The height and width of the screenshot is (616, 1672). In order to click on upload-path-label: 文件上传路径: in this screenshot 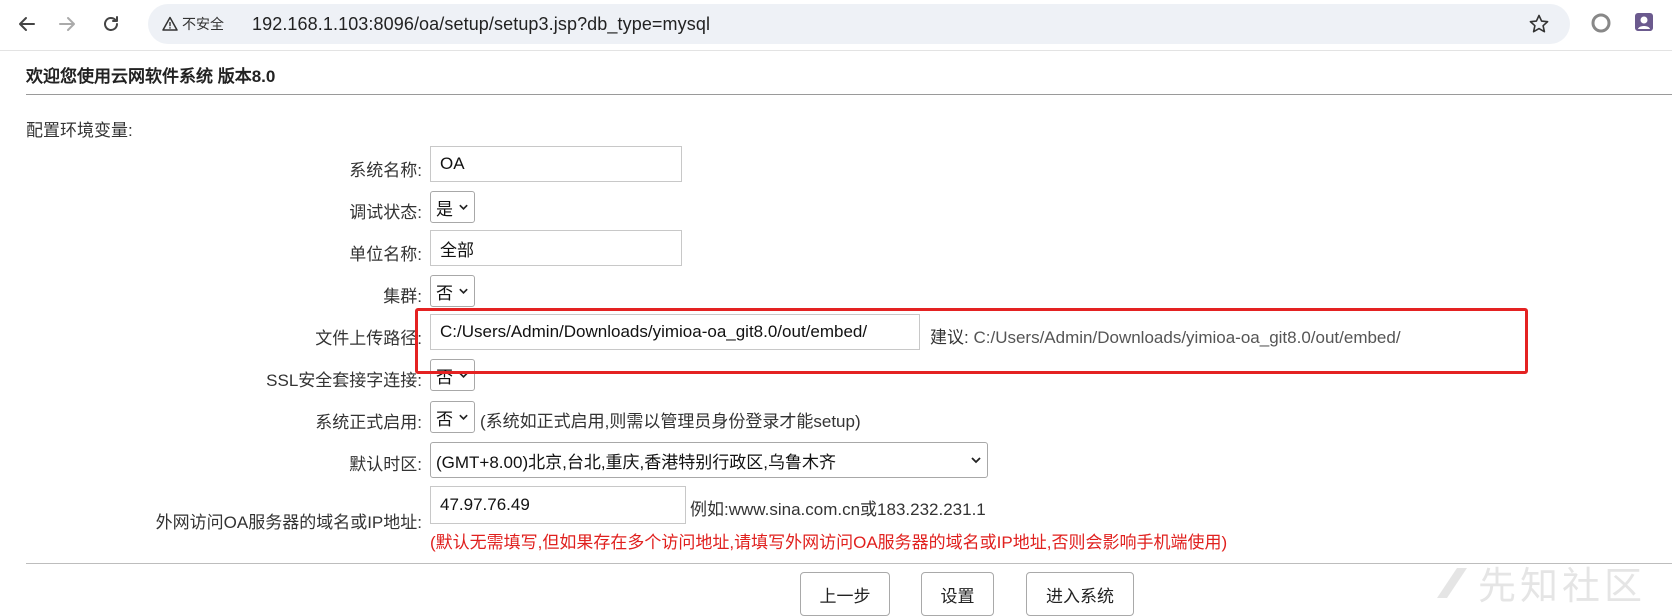, I will do `click(368, 338)`.